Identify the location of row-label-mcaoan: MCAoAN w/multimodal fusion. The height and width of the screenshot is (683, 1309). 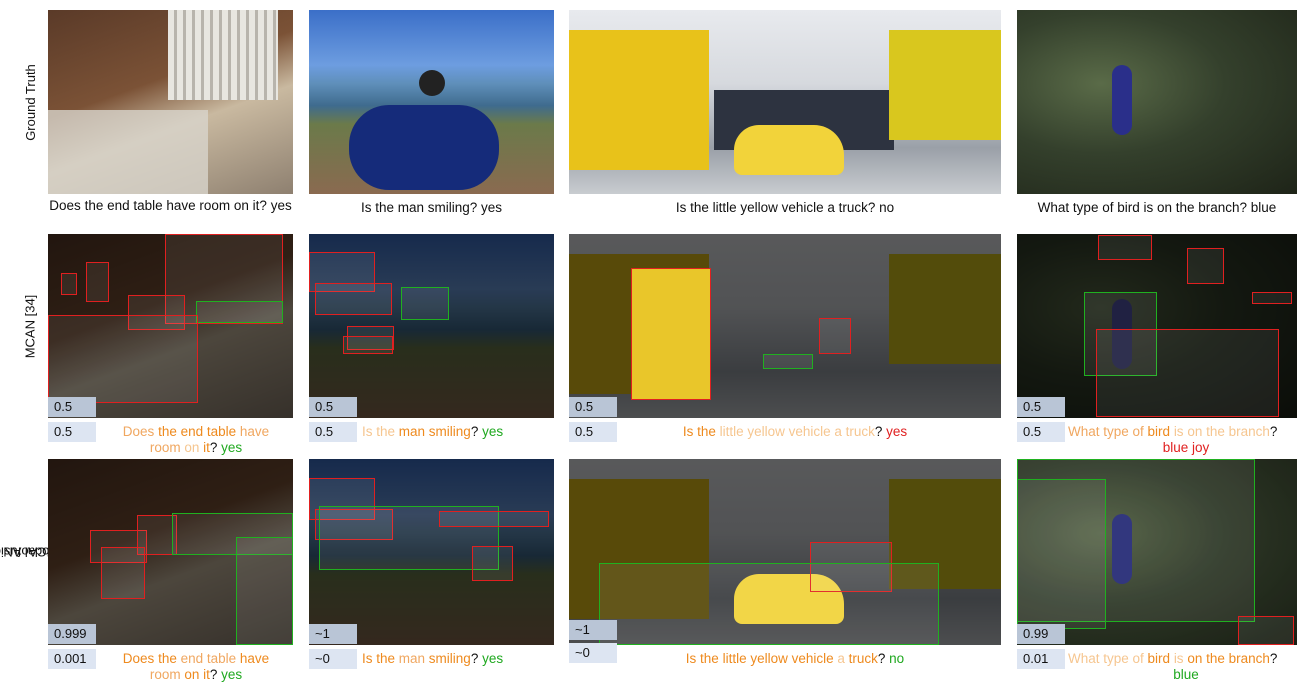
(44, 552).